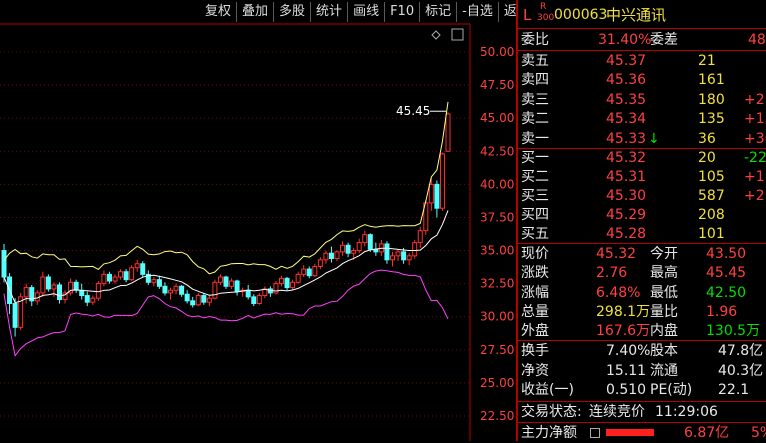  Describe the element at coordinates (219, 12) in the screenshot. I see `toolbar-fuquan-button: 复权` at that location.